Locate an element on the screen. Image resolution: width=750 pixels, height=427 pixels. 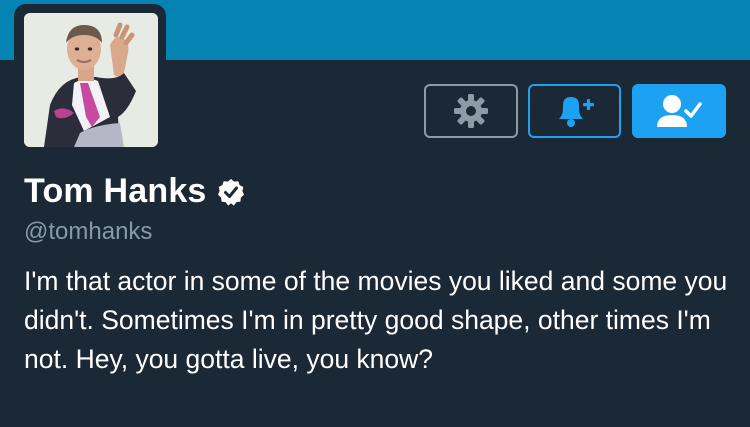
gear-icon is located at coordinates (471, 111).